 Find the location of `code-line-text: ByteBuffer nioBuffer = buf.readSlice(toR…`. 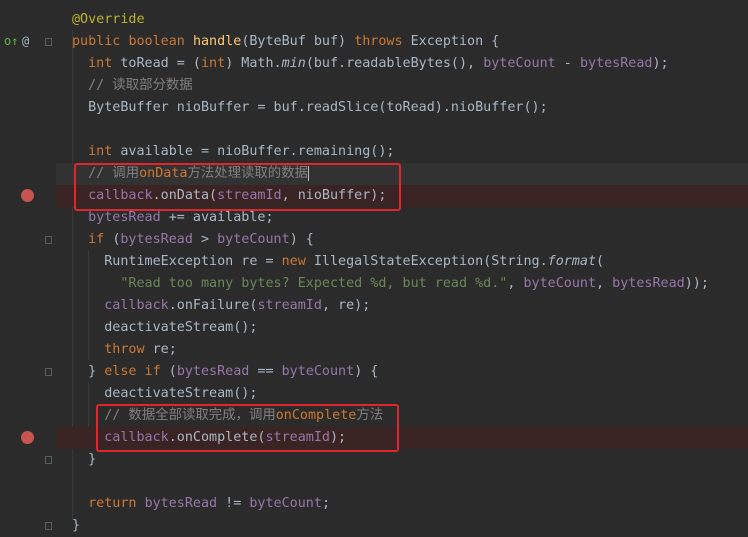

code-line-text: ByteBuffer nioBuffer = buf.readSlice(toR… is located at coordinates (310, 108).